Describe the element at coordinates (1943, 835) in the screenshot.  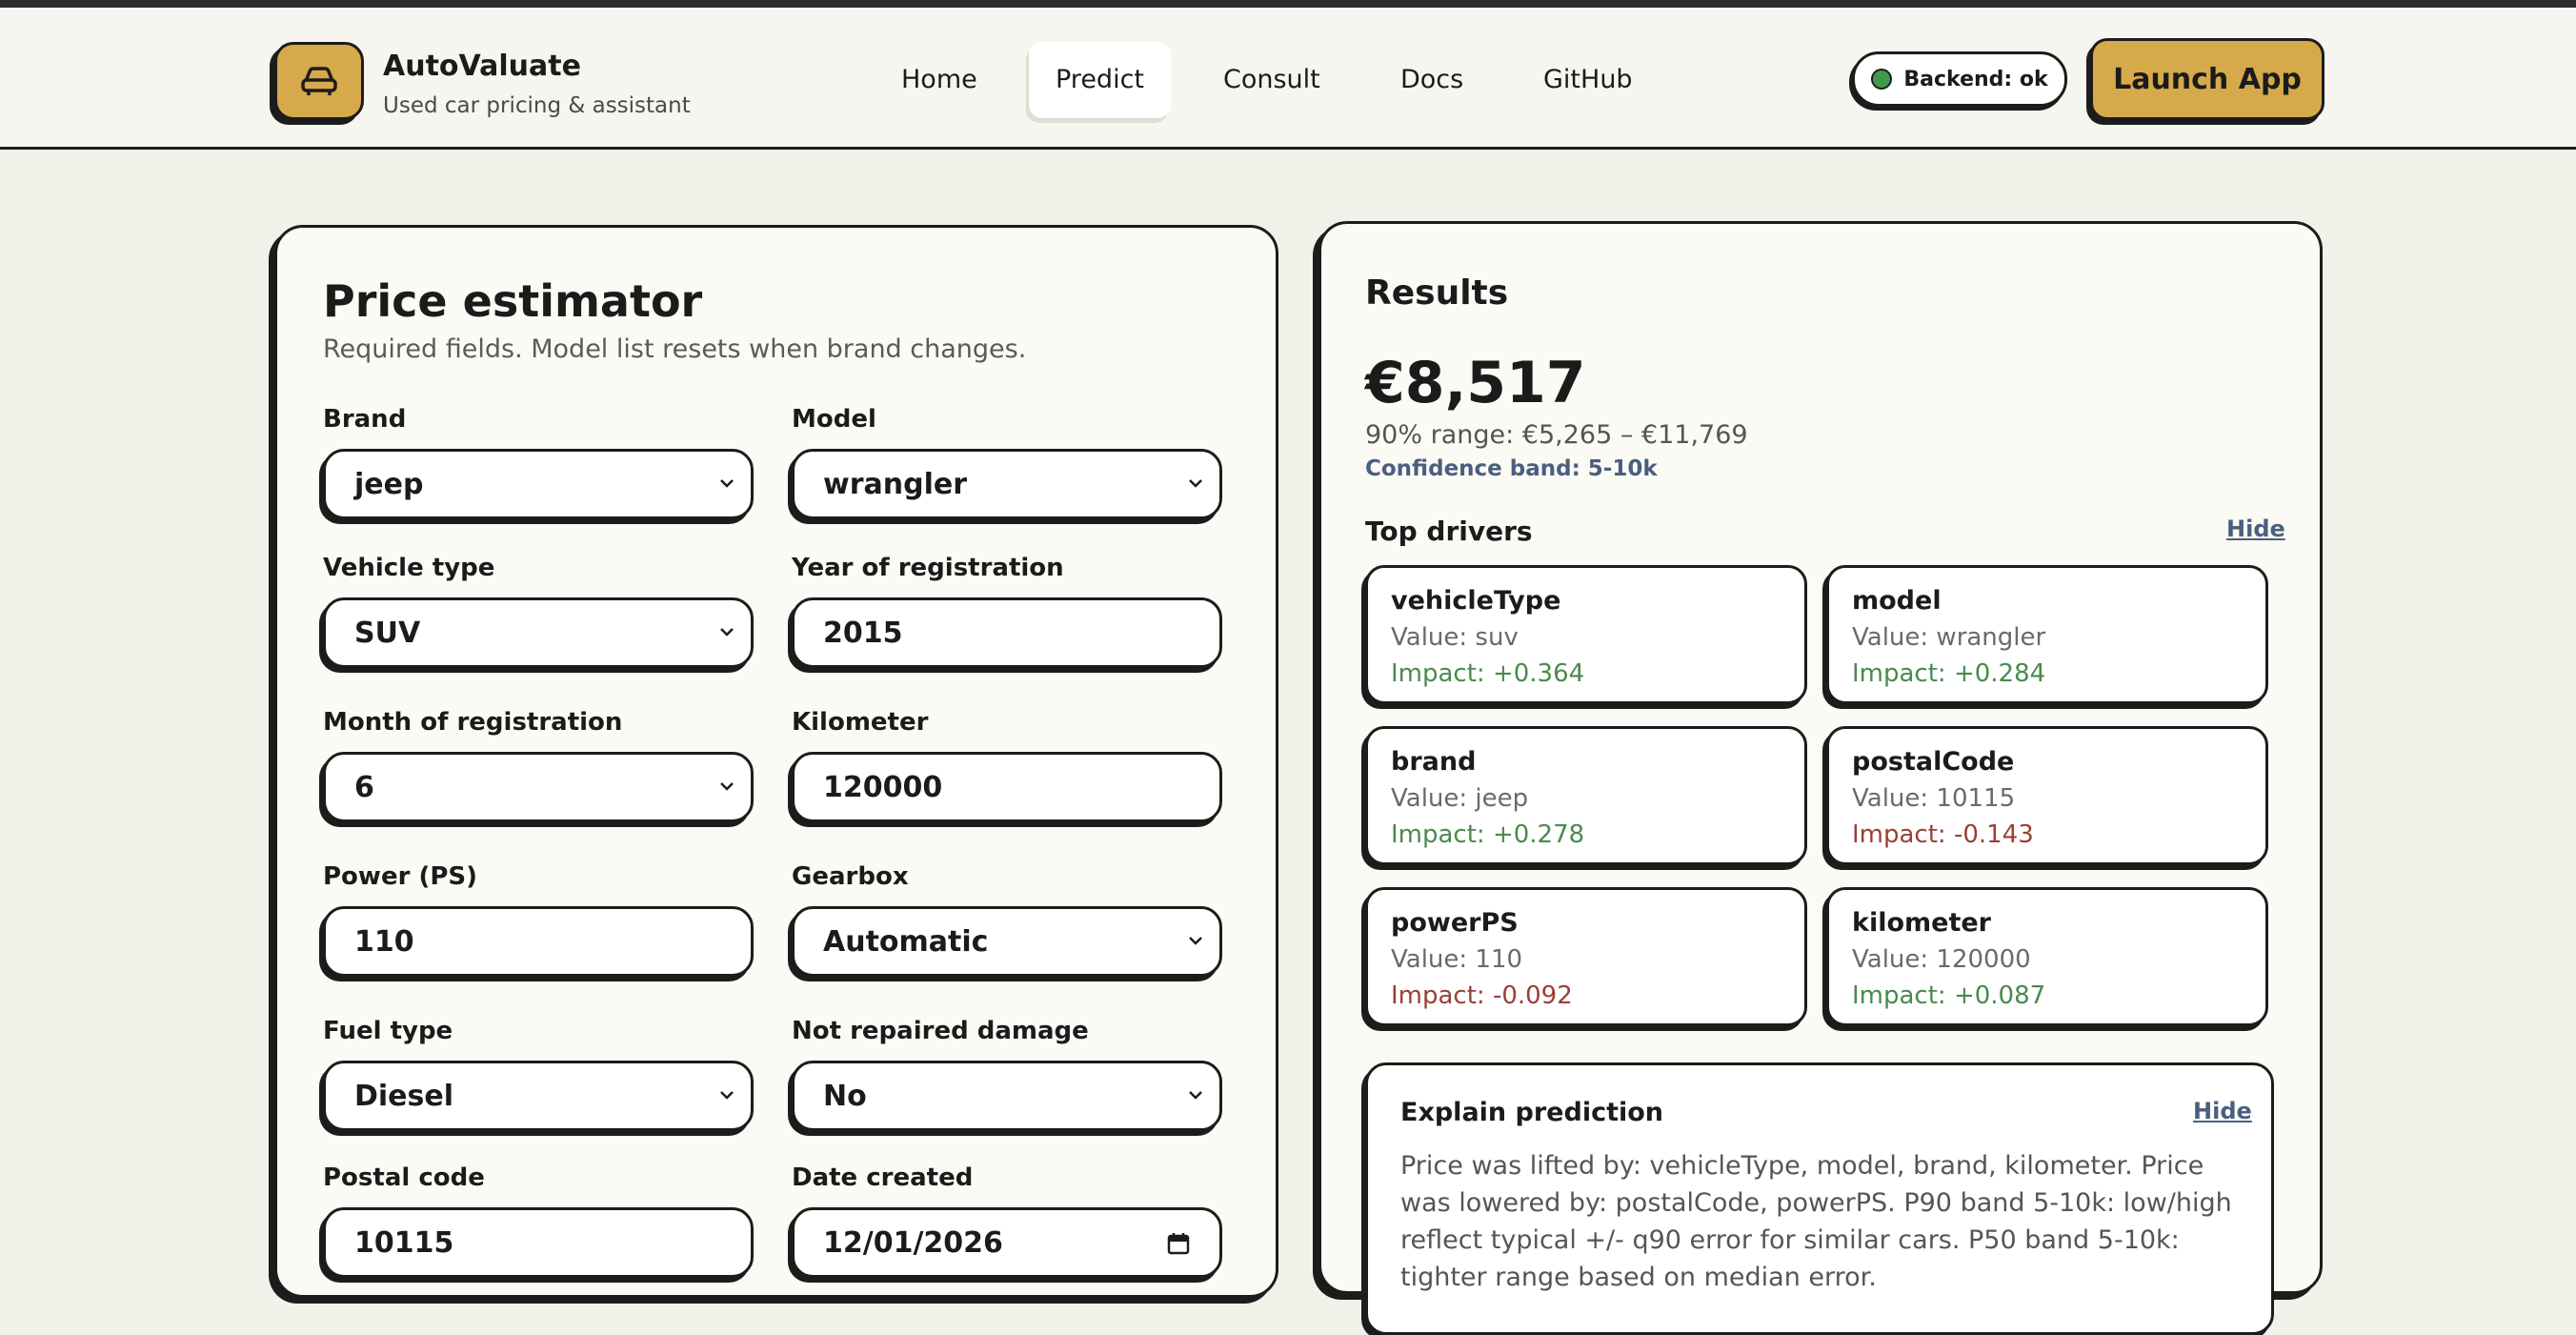
I see `driver-impact: Impact: -0.143` at that location.